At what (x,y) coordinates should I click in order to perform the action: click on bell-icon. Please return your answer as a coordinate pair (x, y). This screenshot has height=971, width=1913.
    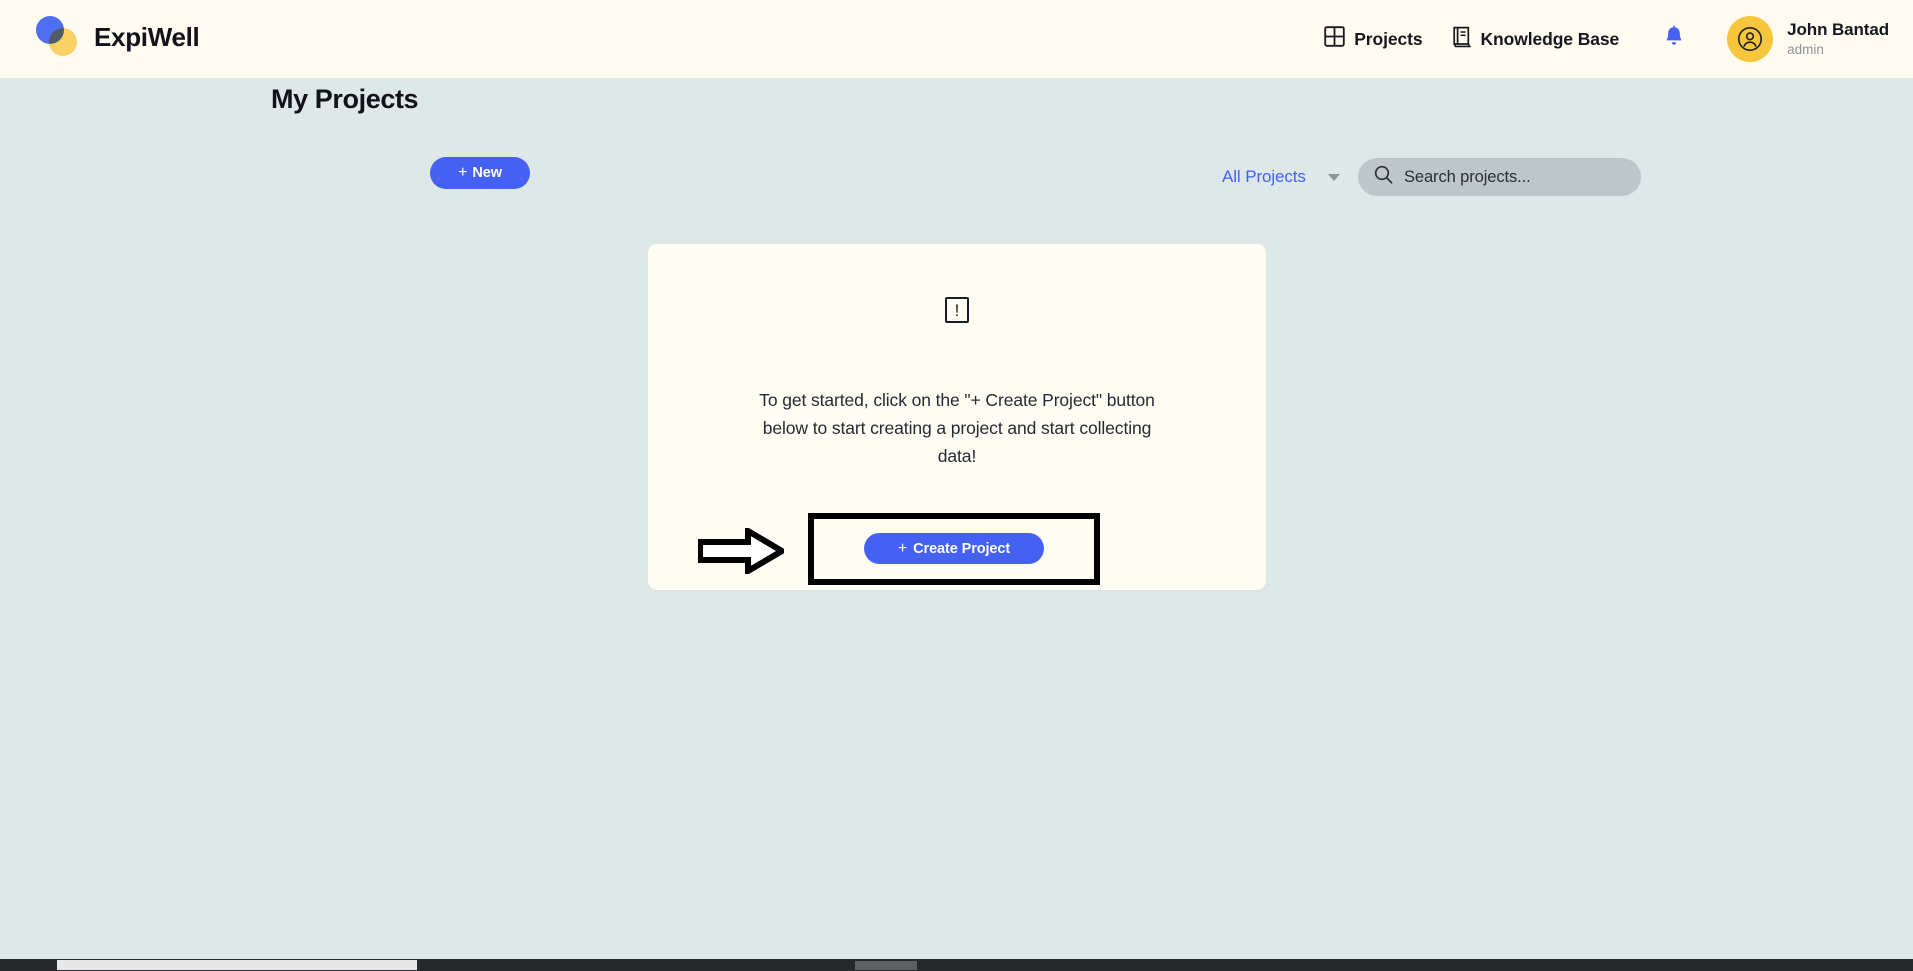
    Looking at the image, I should click on (1674, 39).